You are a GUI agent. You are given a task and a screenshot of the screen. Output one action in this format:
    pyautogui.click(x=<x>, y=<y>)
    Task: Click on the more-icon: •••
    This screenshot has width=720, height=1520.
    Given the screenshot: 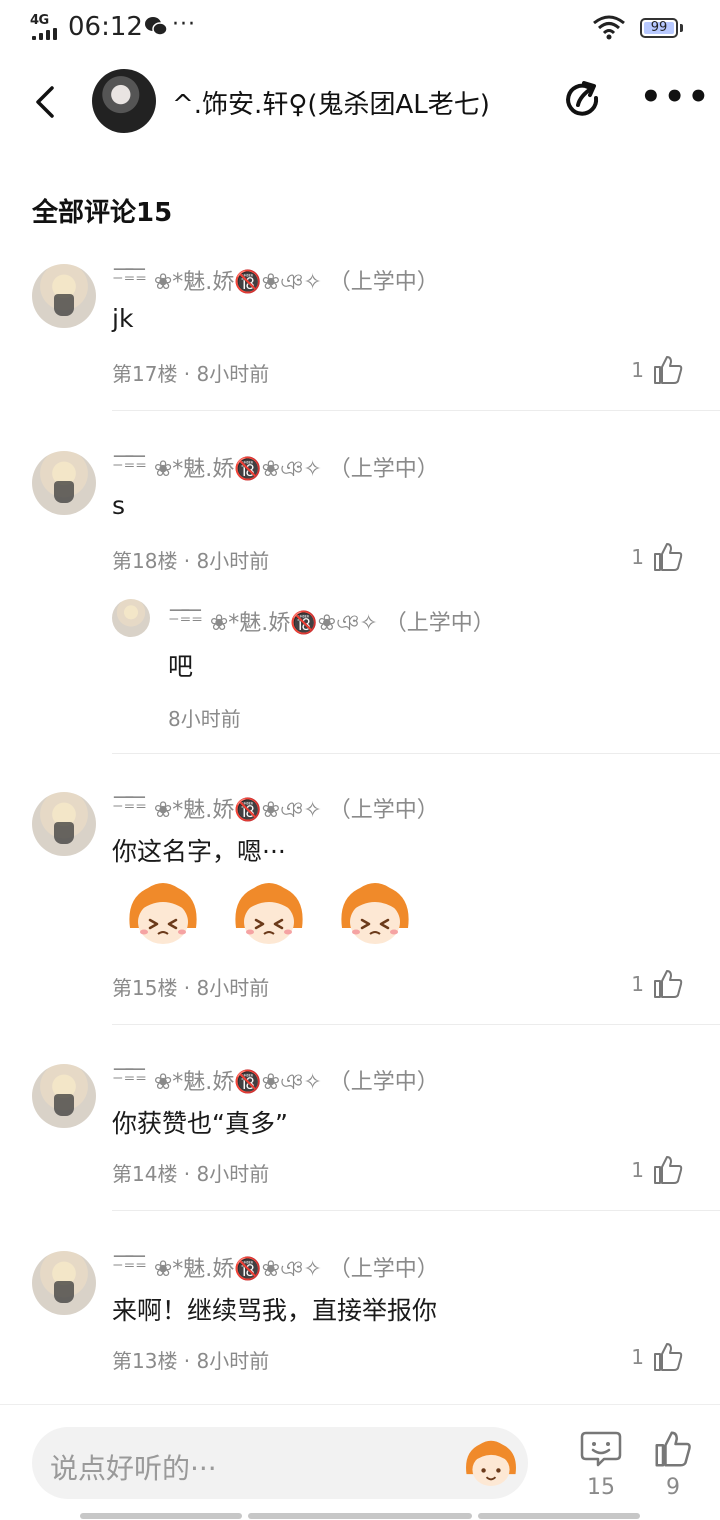 What is the action you would take?
    pyautogui.click(x=674, y=101)
    